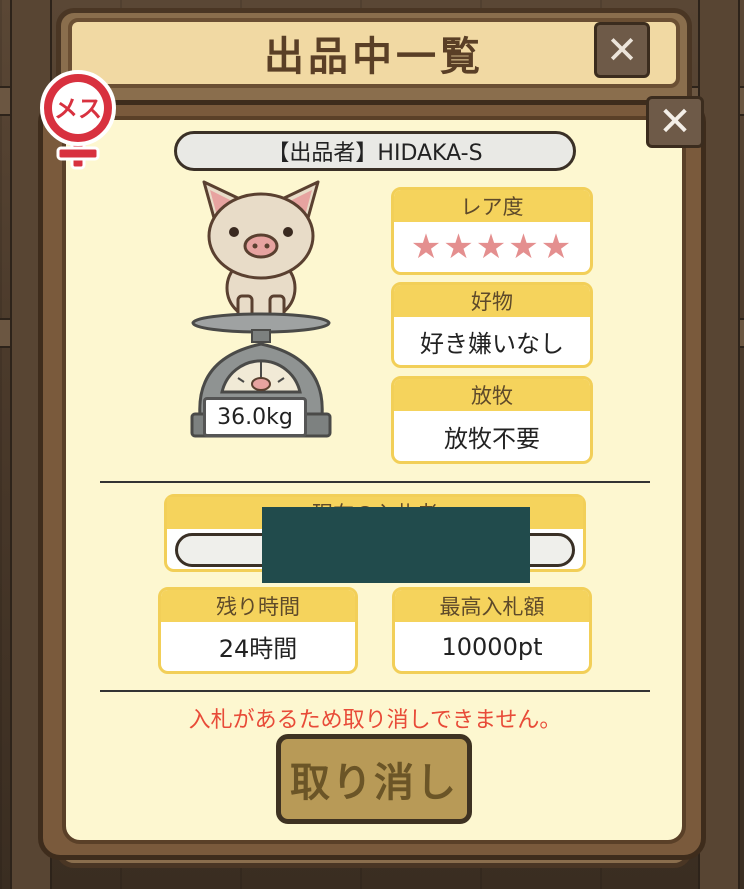  Describe the element at coordinates (374, 779) in the screenshot. I see `cancel-listing-button: 取り消し` at that location.